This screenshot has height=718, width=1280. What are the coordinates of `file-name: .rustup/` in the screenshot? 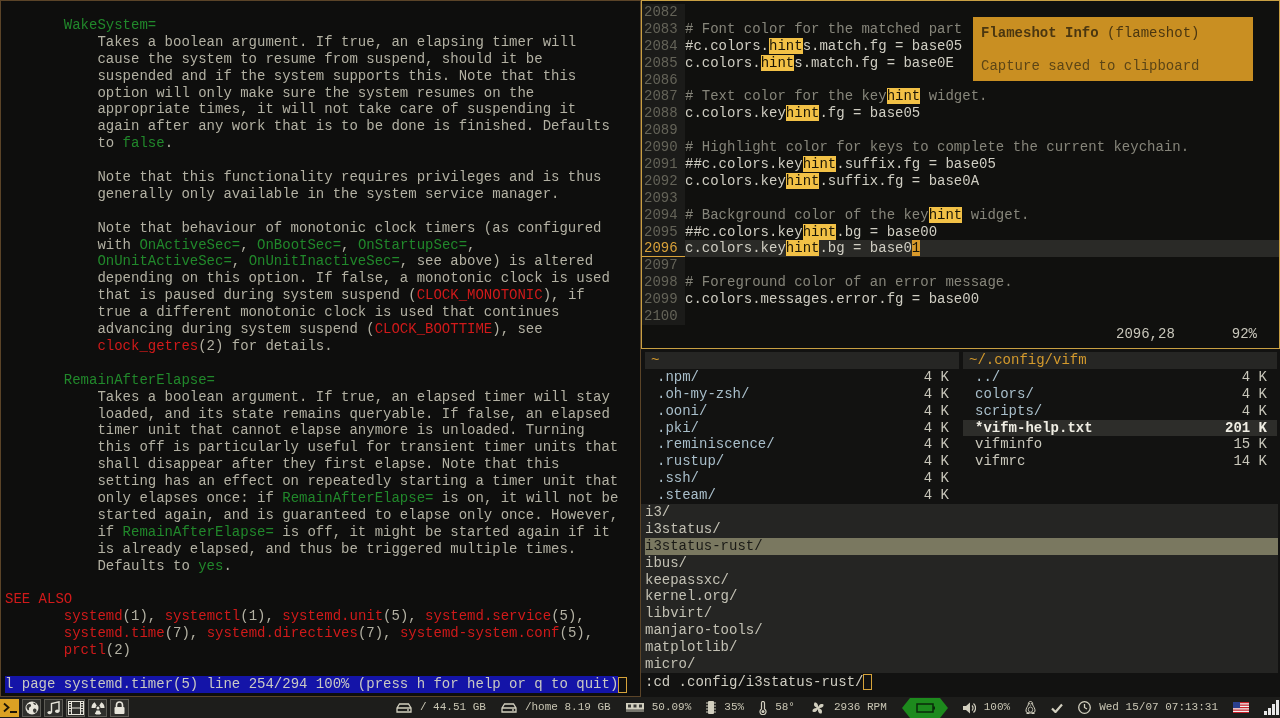 It's located at (691, 462).